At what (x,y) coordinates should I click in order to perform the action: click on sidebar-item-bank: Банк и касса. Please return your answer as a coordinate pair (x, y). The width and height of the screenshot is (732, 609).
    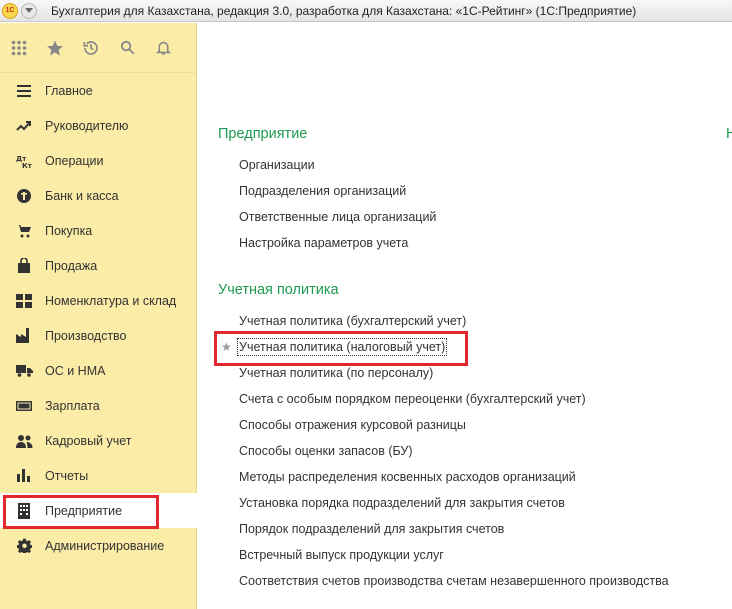
    Looking at the image, I should click on (98, 195).